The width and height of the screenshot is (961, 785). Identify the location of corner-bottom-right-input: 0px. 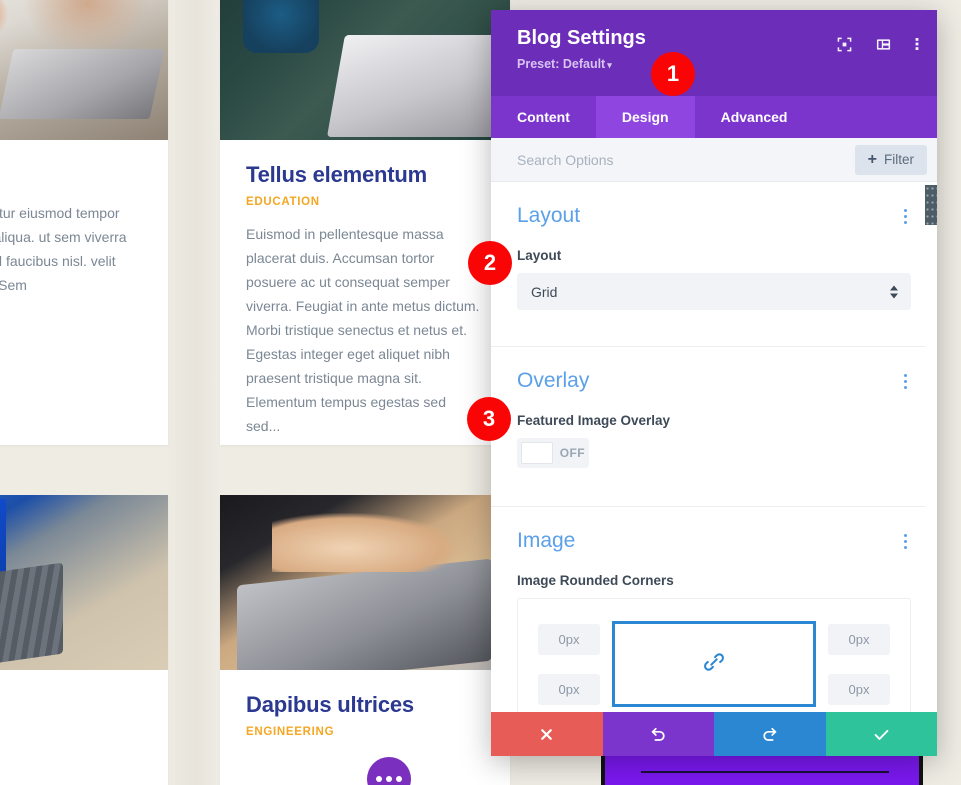
(859, 689).